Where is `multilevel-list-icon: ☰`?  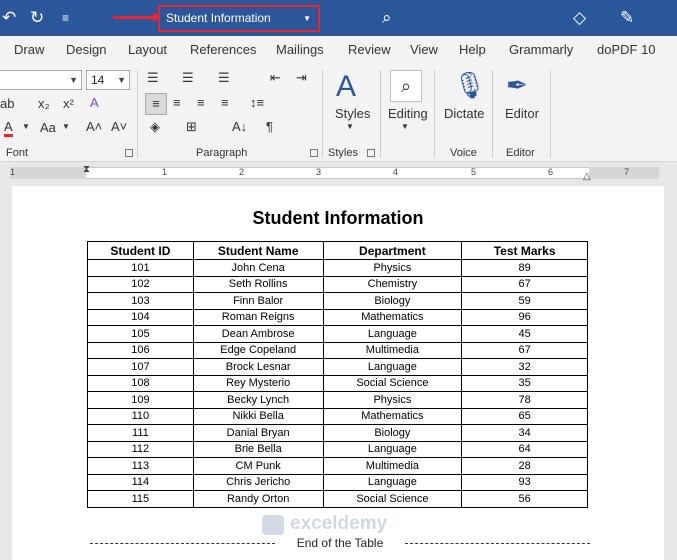 multilevel-list-icon: ☰ is located at coordinates (224, 78).